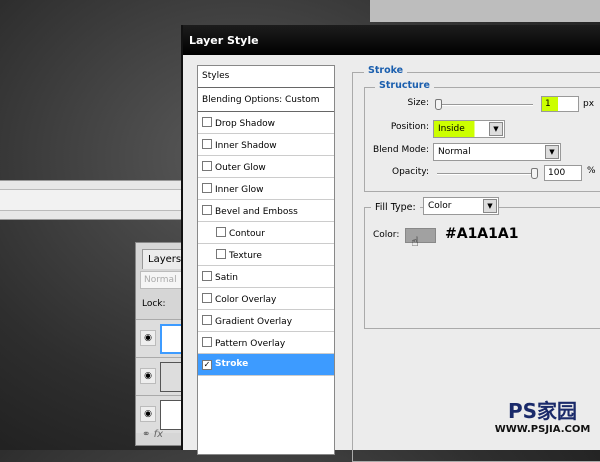  What do you see at coordinates (438, 104) in the screenshot?
I see `size-slider-knob` at bounding box center [438, 104].